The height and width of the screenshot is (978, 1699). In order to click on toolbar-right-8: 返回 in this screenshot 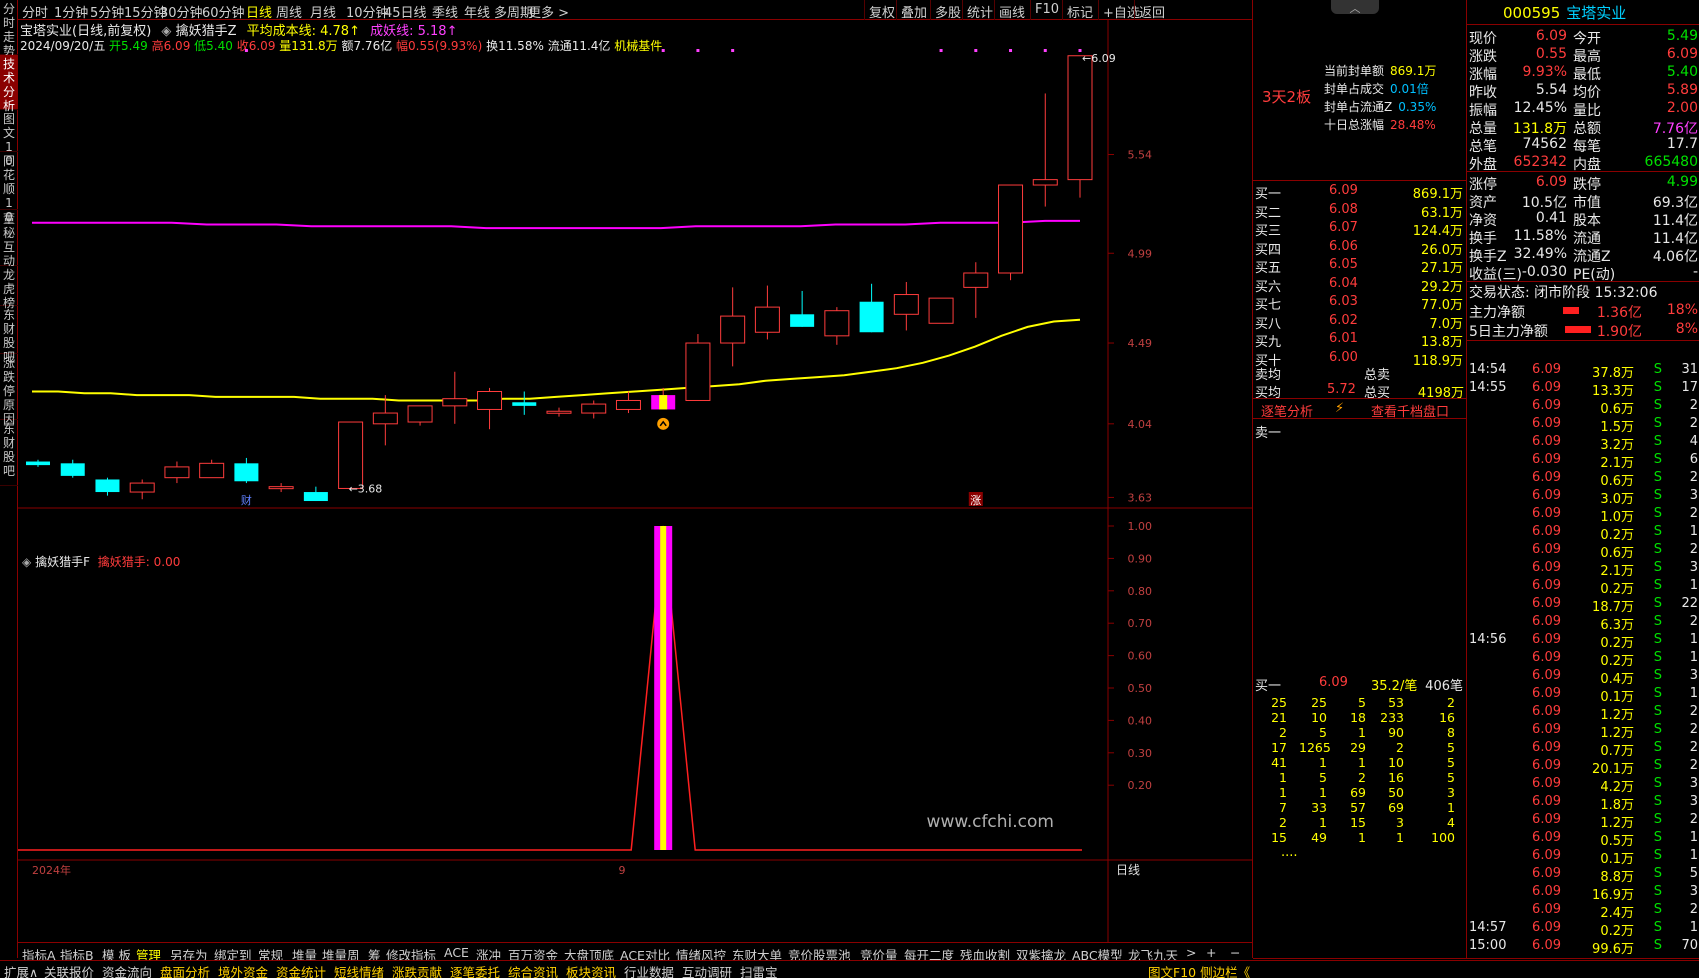, I will do `click(1149, 10)`.